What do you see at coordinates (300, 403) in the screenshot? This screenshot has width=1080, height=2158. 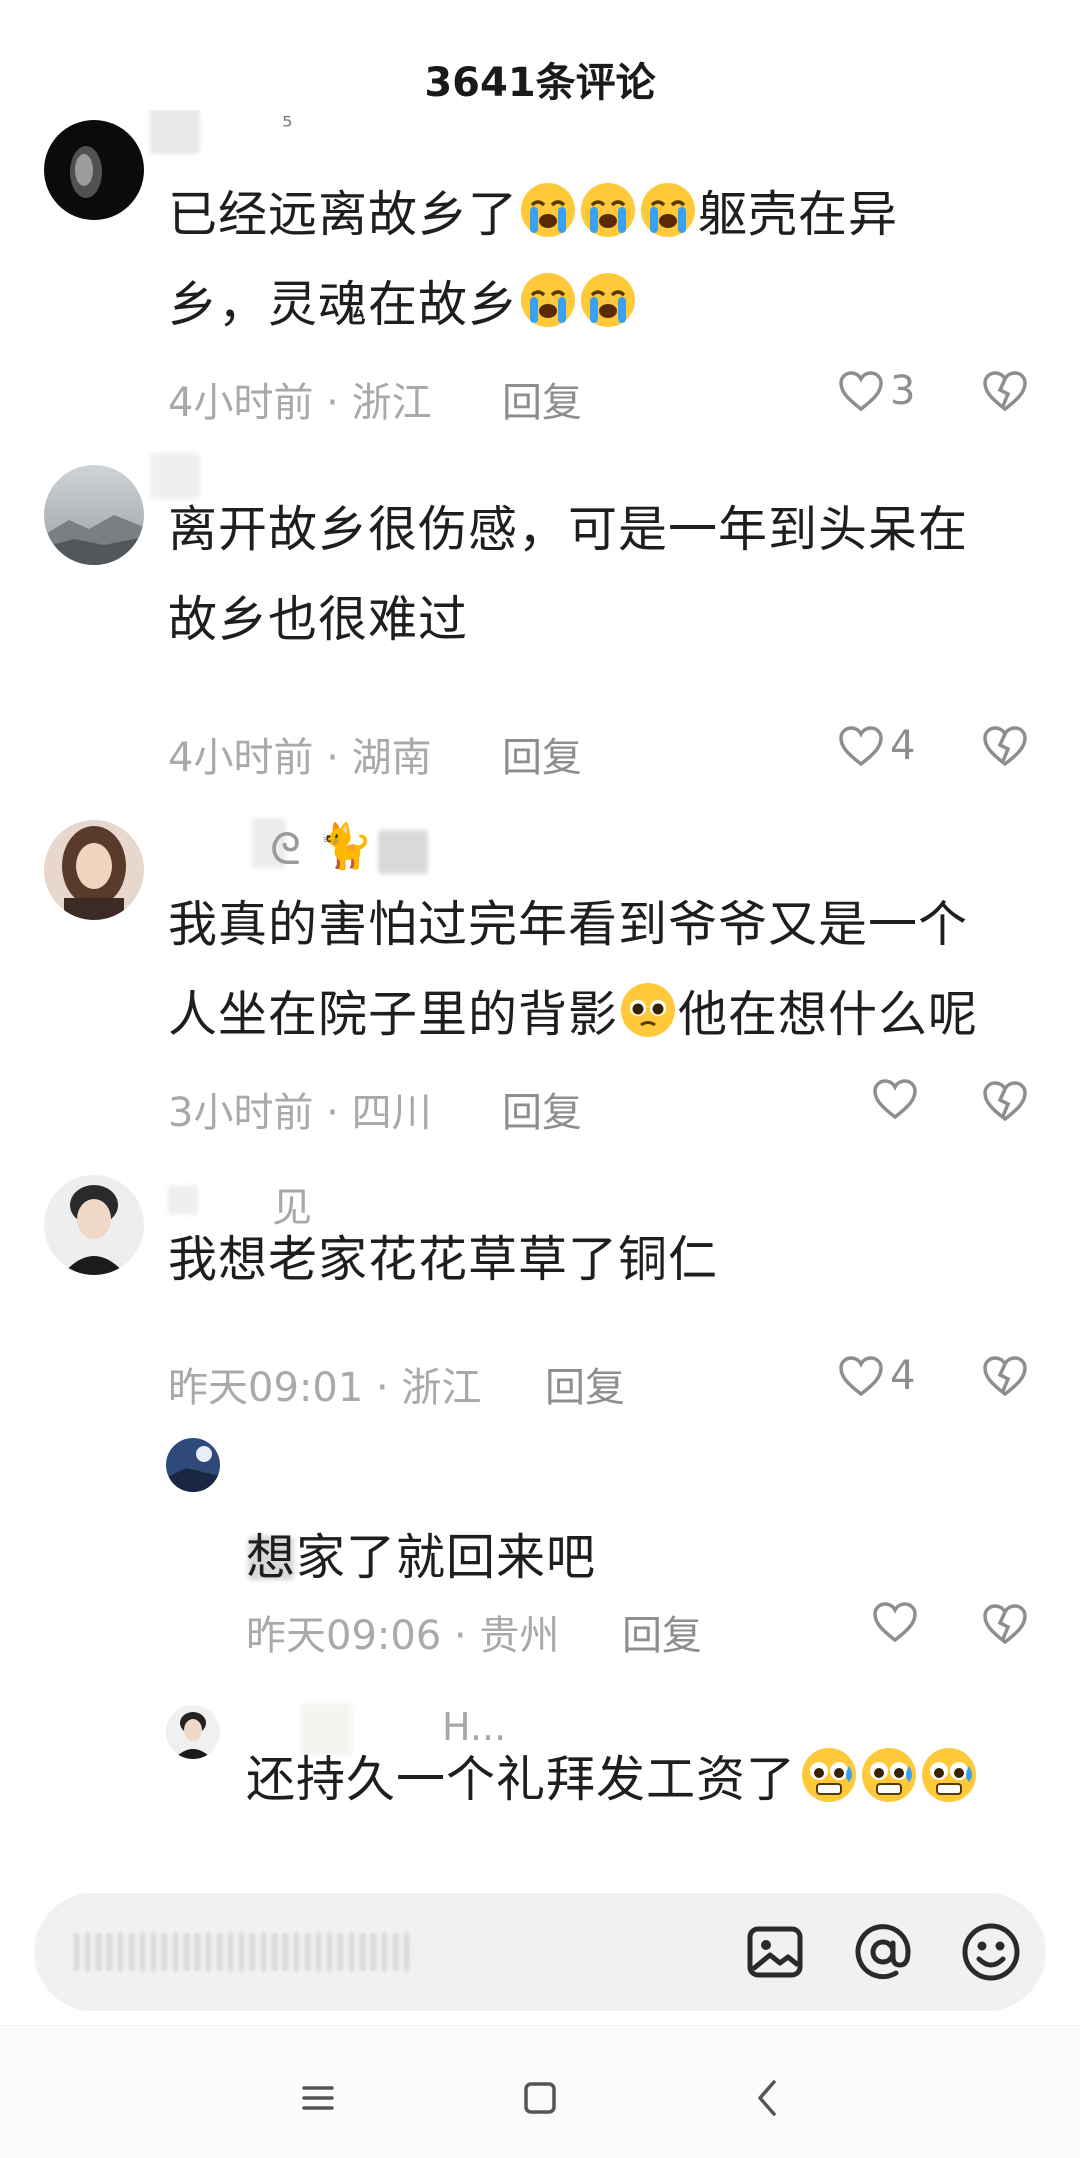 I see `comment-time-location: 4小时前 · 浙江` at bounding box center [300, 403].